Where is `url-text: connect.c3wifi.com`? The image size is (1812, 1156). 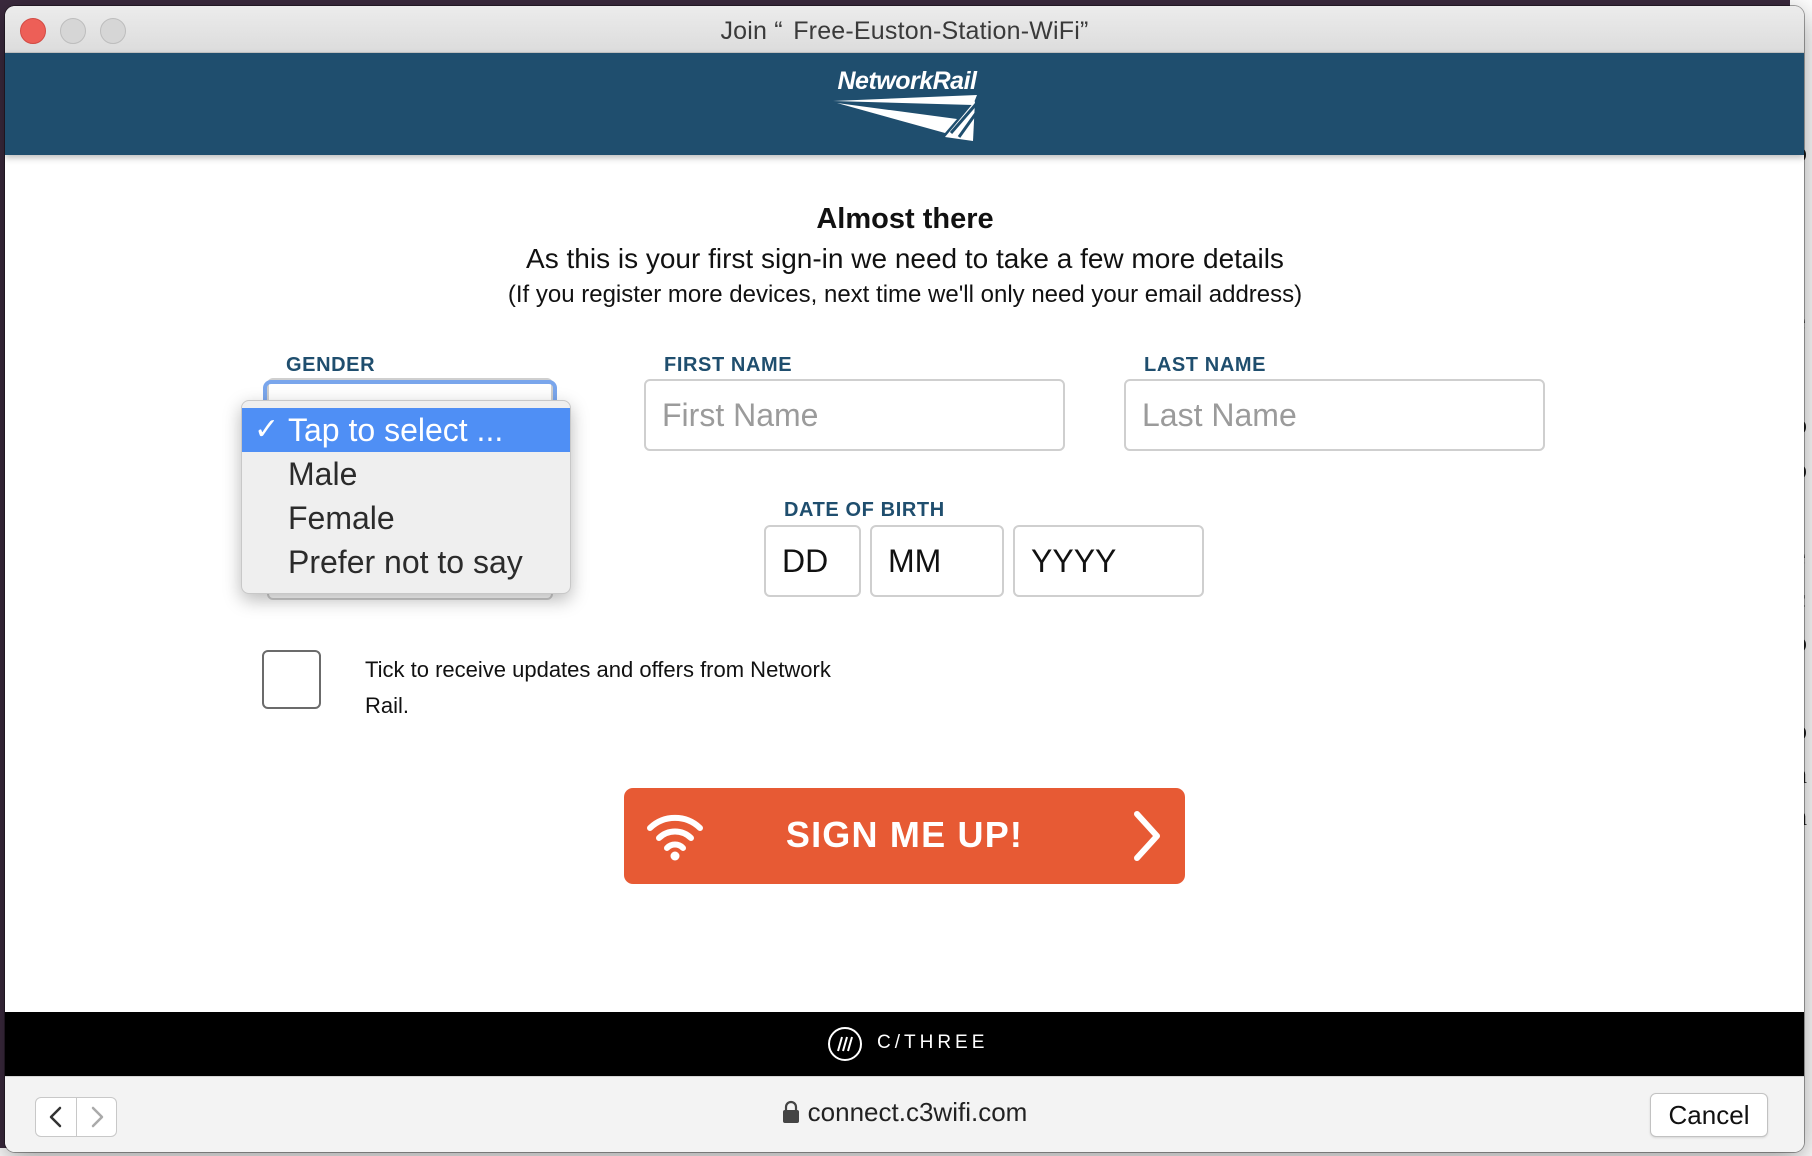
url-text: connect.c3wifi.com is located at coordinates (917, 1112).